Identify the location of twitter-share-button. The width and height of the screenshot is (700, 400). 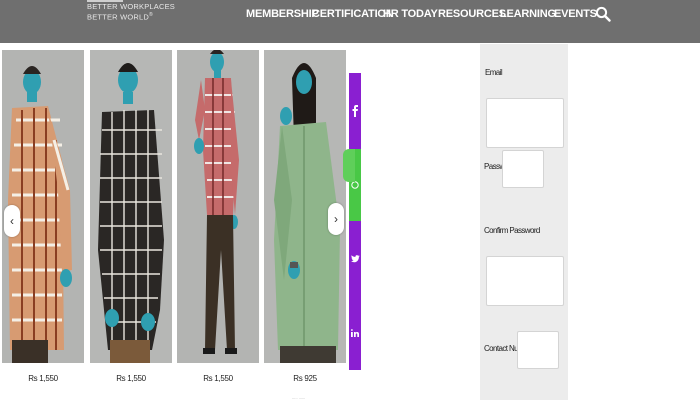
(355, 258).